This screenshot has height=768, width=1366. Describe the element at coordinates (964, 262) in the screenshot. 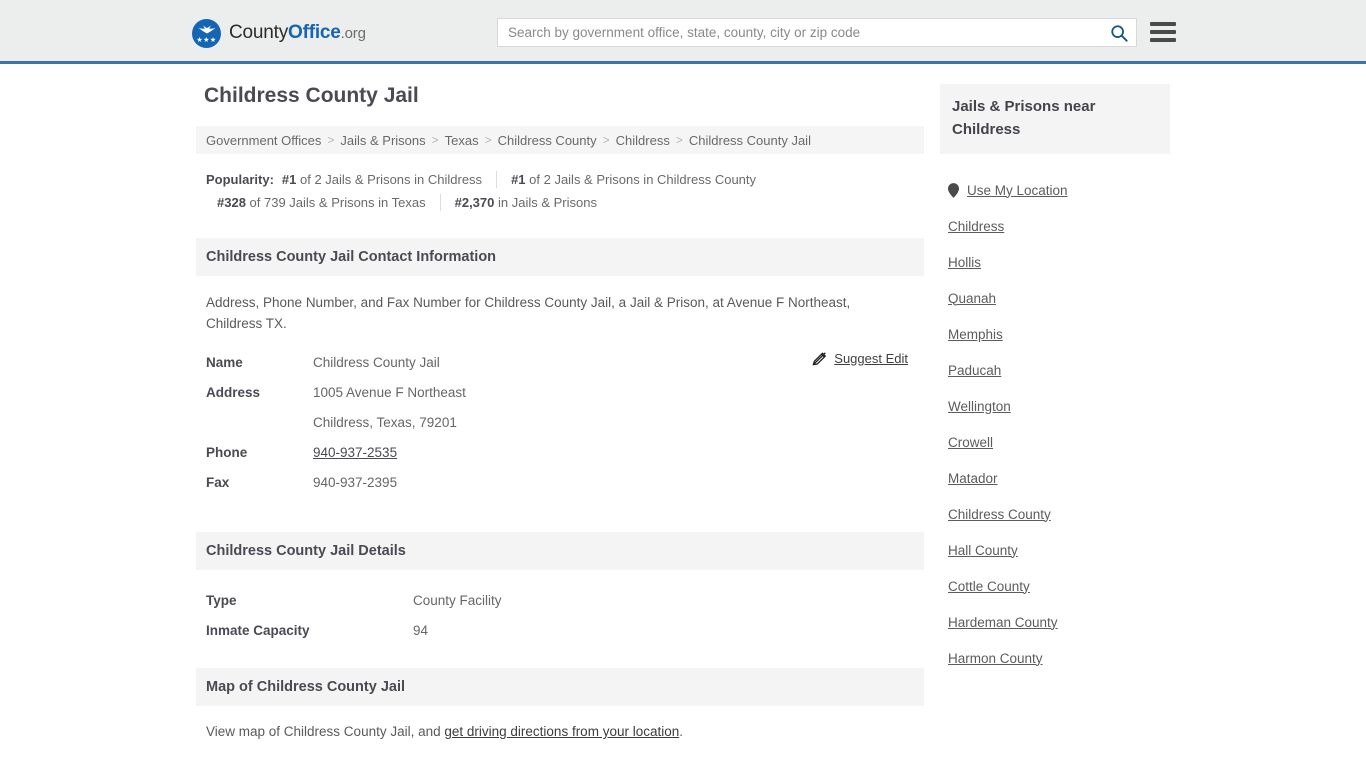

I see `sidebar-link-hollis: Hollis` at that location.